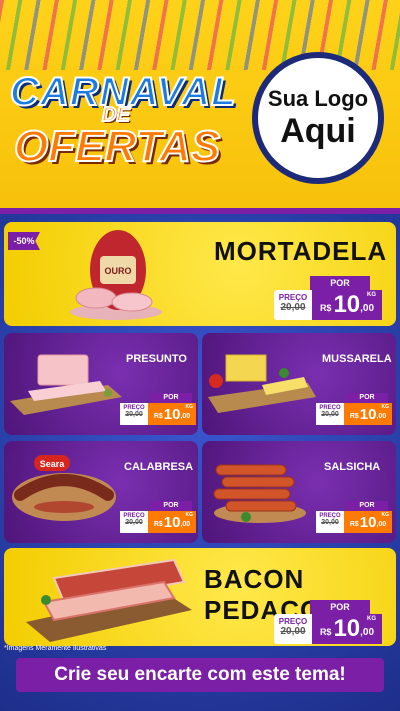 This screenshot has height=711, width=400. Describe the element at coordinates (200, 675) in the screenshot. I see `create-flyer-banner: Crie seu encarte com este tema!` at that location.